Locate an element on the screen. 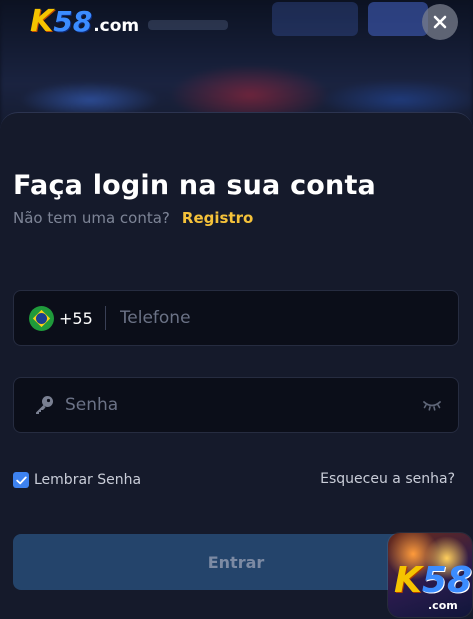  close-icon is located at coordinates (440, 22).